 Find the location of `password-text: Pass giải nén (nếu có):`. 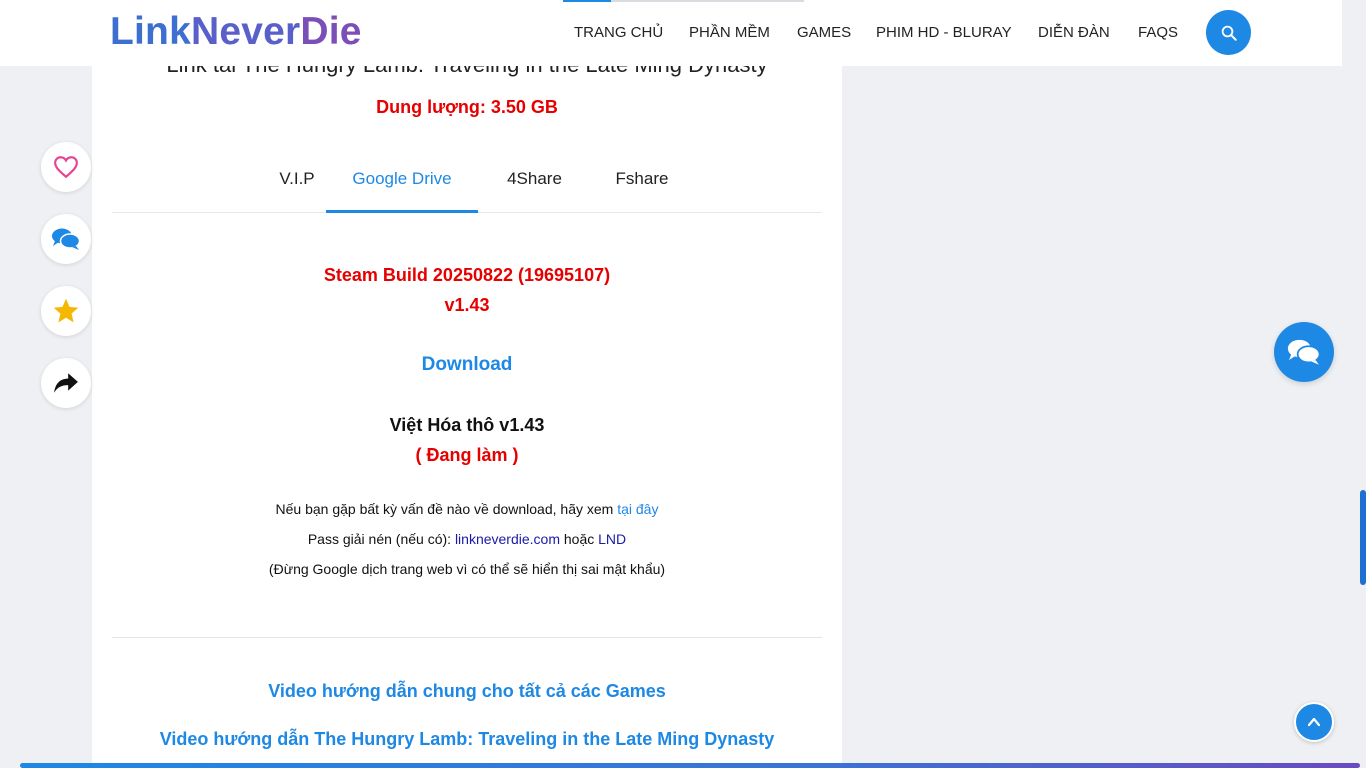

password-text: Pass giải nén (nếu có): is located at coordinates (379, 539).